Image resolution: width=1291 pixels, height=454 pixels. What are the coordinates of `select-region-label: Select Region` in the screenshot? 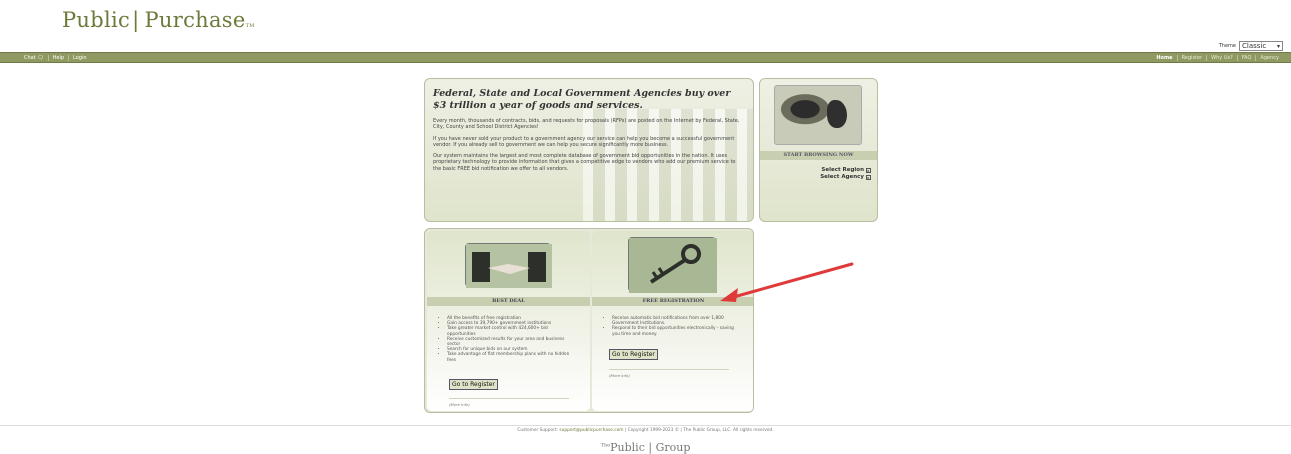 It's located at (842, 170).